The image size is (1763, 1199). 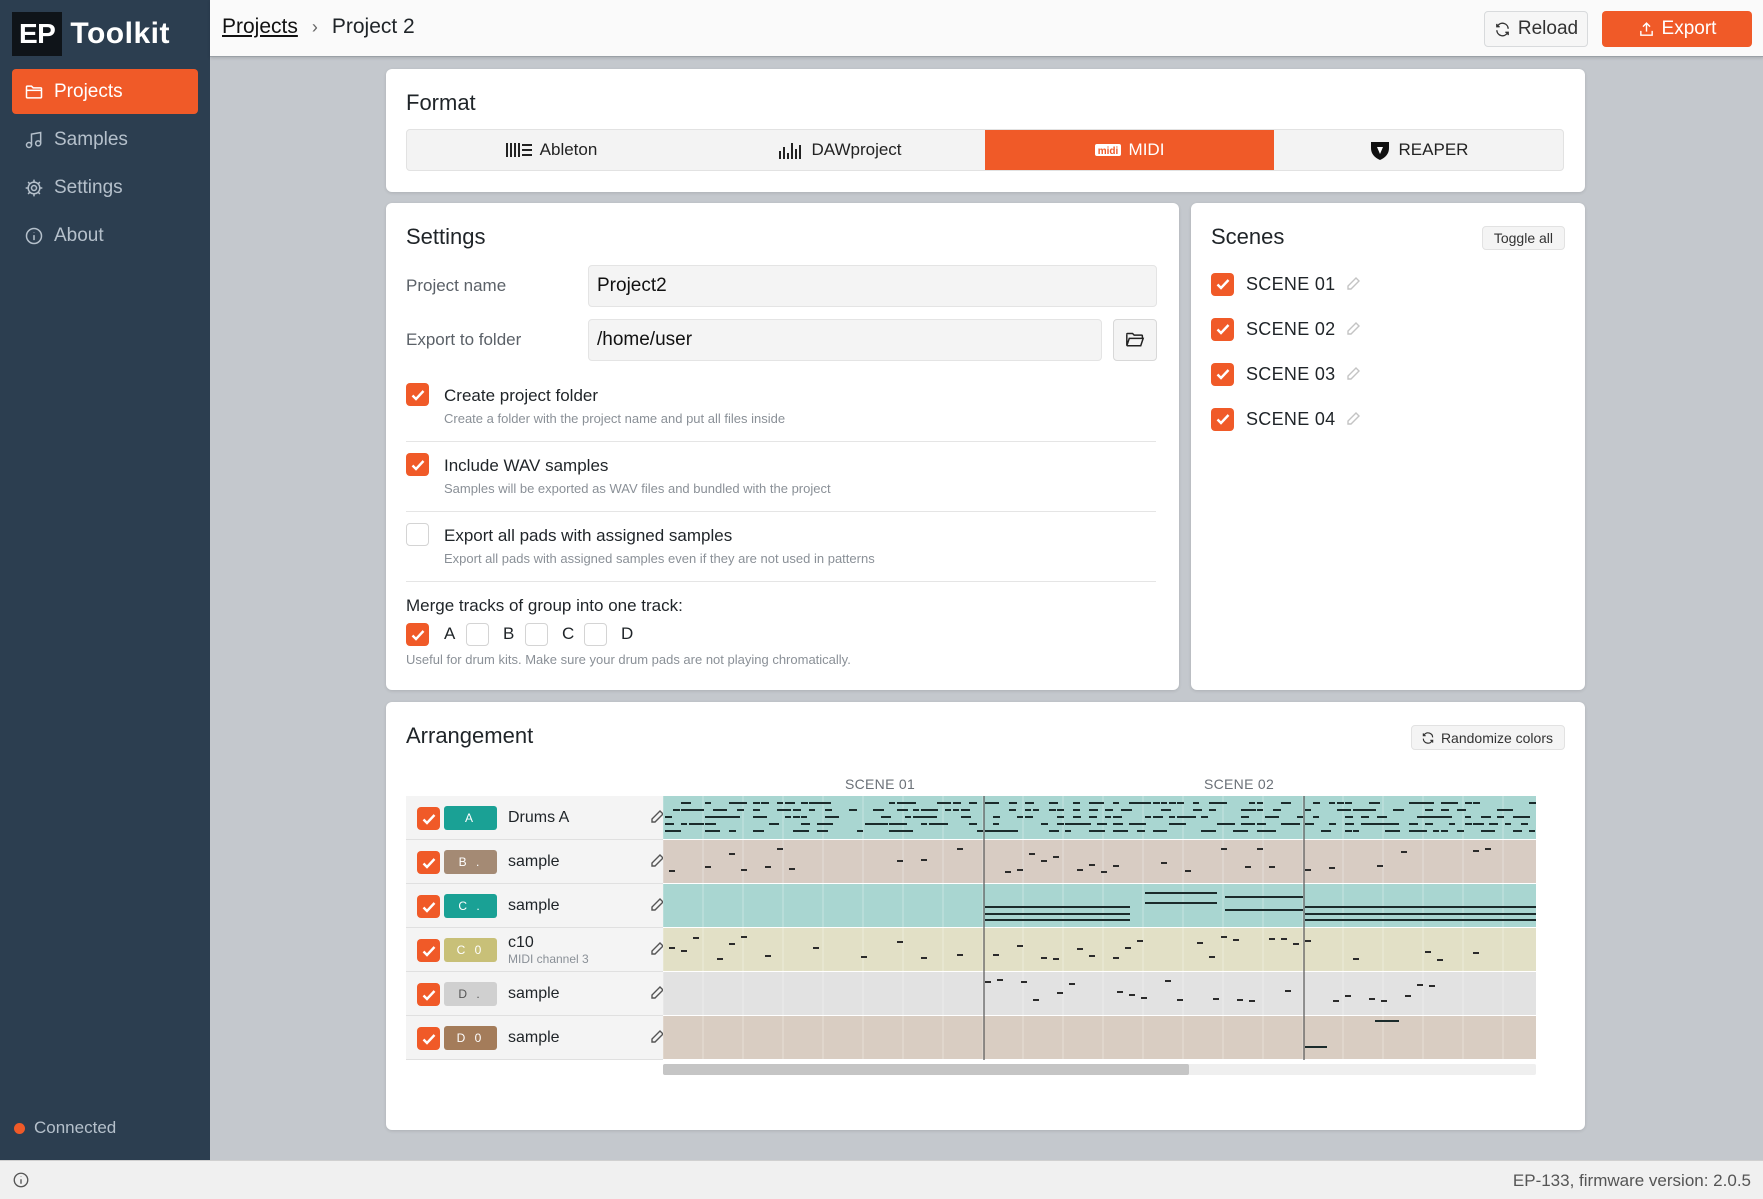 I want to click on track-name: sample, so click(x=534, y=993).